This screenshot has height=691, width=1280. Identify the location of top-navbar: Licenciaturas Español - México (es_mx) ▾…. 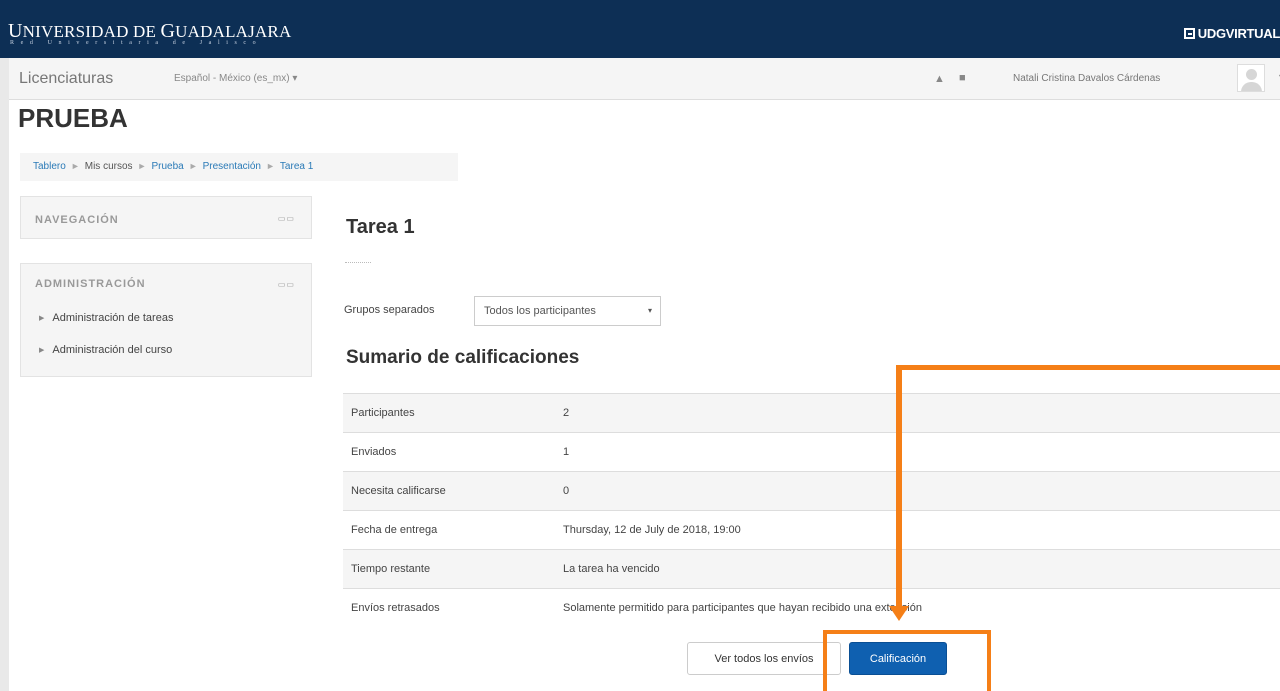
(644, 79).